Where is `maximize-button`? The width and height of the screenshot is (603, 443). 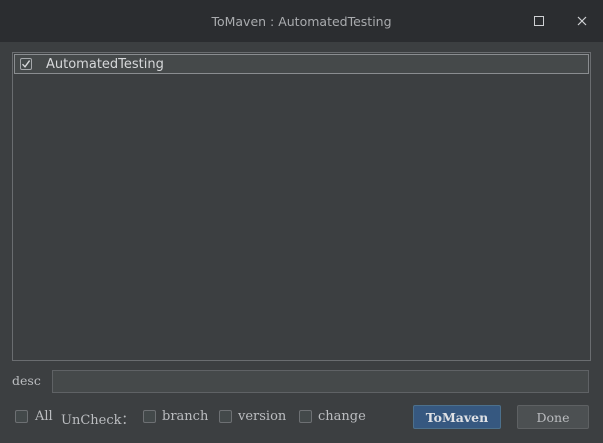
maximize-button is located at coordinates (539, 21).